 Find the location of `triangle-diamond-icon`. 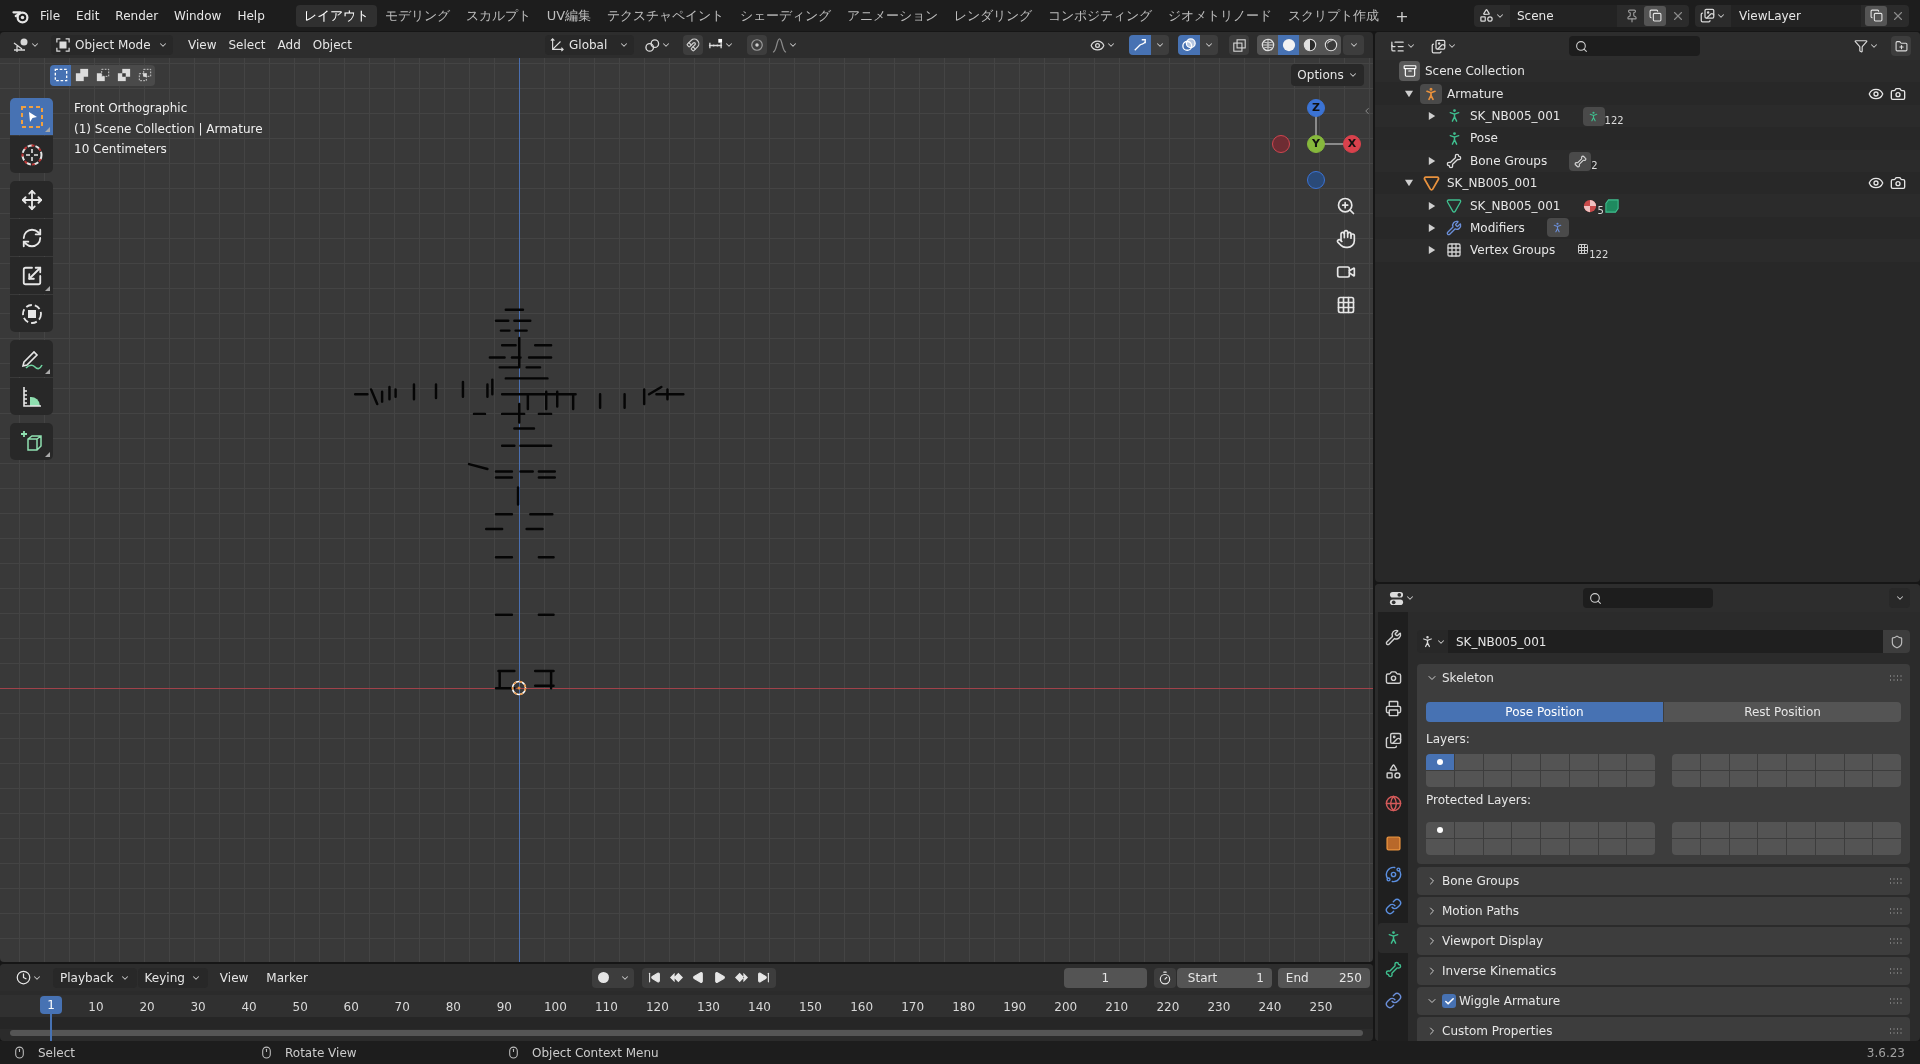

triangle-diamond-icon is located at coordinates (676, 977).